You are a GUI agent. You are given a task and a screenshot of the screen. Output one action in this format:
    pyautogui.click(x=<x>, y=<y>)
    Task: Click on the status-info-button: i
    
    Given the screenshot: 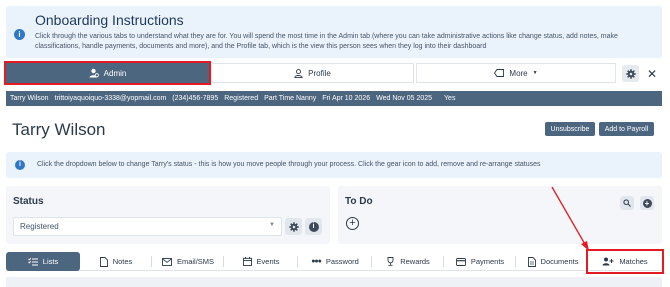 What is the action you would take?
    pyautogui.click(x=313, y=226)
    